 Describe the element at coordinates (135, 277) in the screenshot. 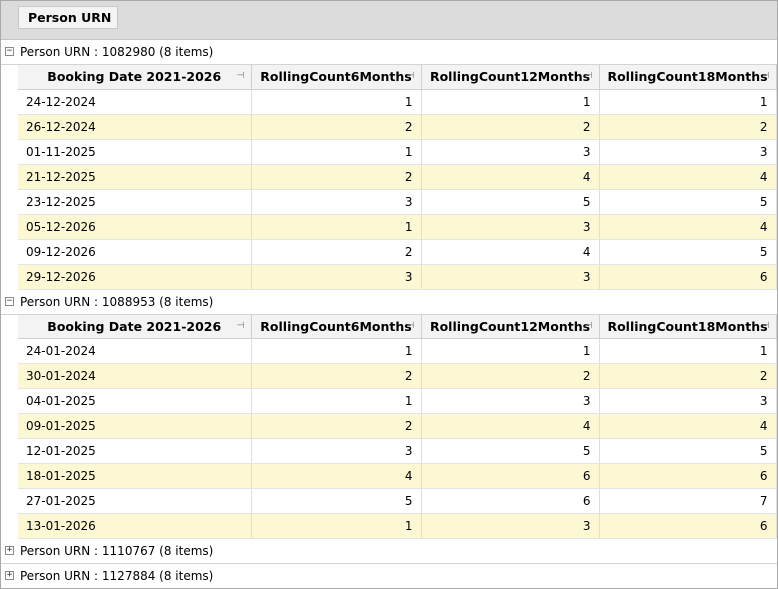

I see `booking-date-cell: 29-12-2026` at that location.